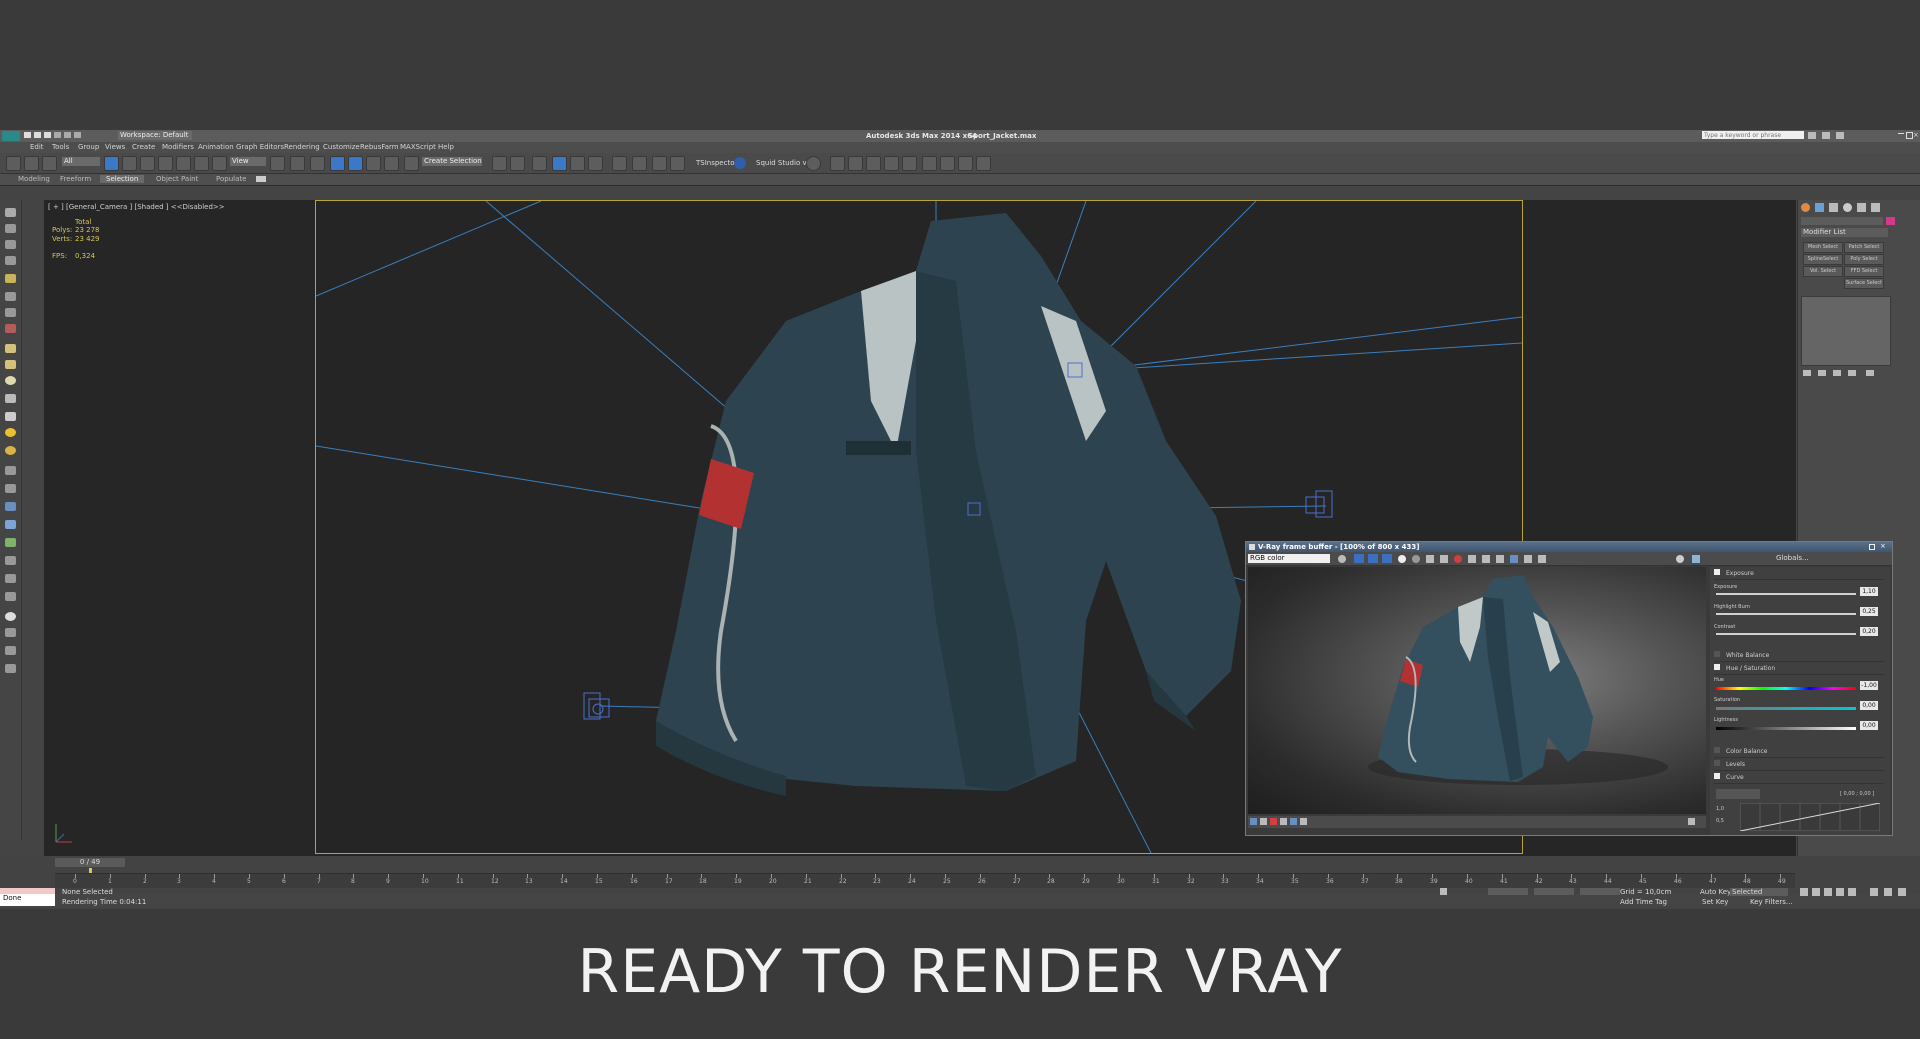  What do you see at coordinates (1890, 221) in the screenshot?
I see `object-color-swatch` at bounding box center [1890, 221].